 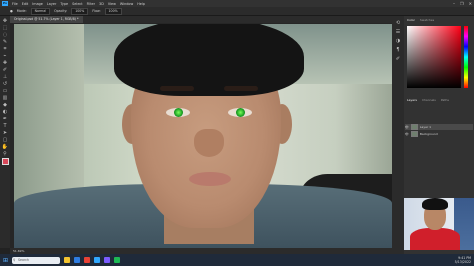 What do you see at coordinates (439, 134) in the screenshot?
I see `layer-row: 👁 Background` at bounding box center [439, 134].